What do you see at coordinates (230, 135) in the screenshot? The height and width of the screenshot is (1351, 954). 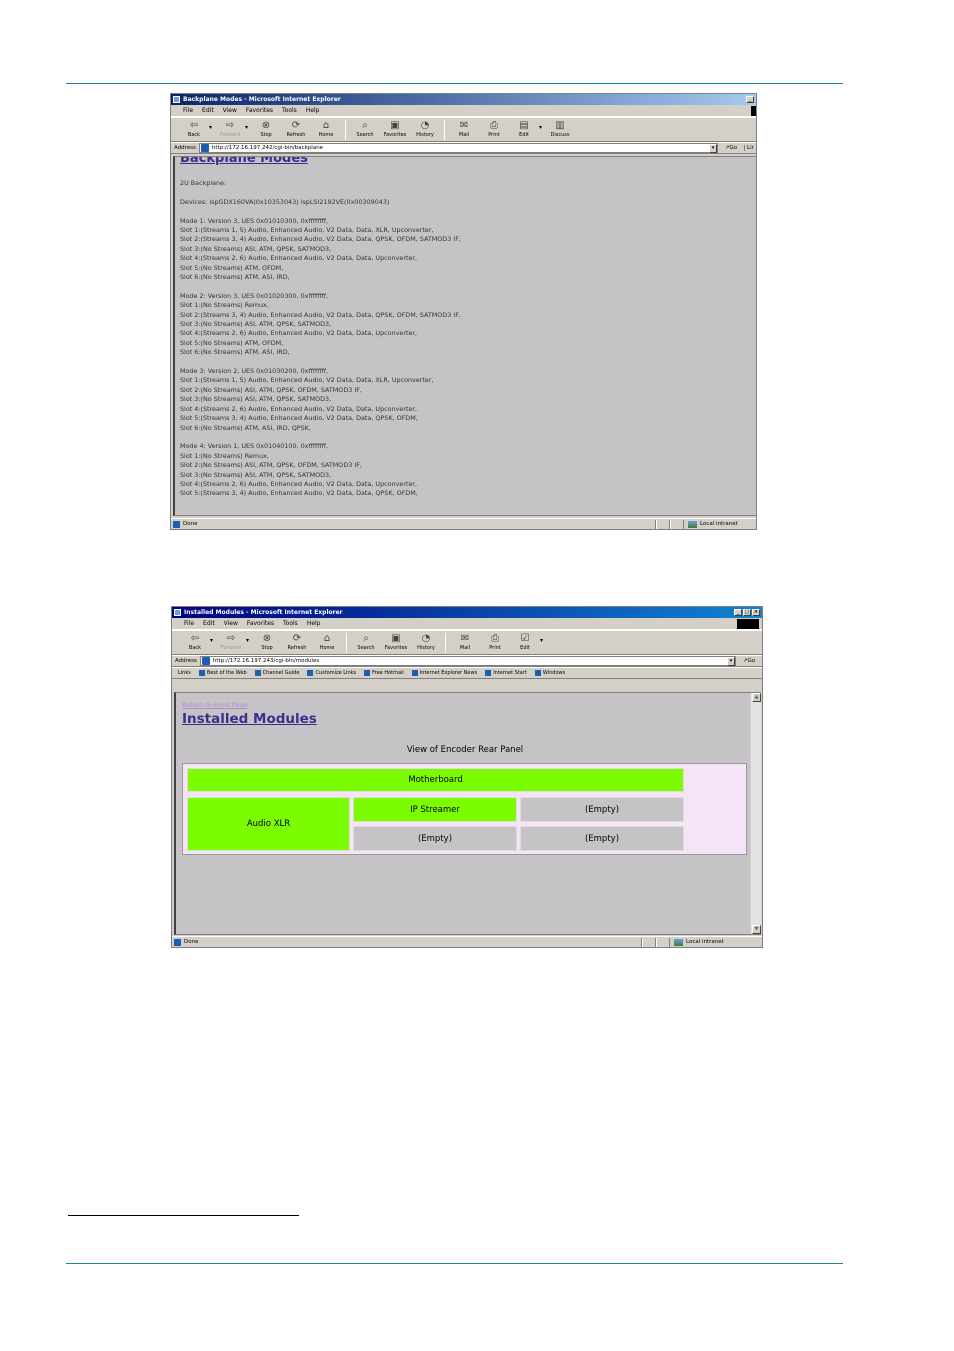 I see `forward-label: Forward` at bounding box center [230, 135].